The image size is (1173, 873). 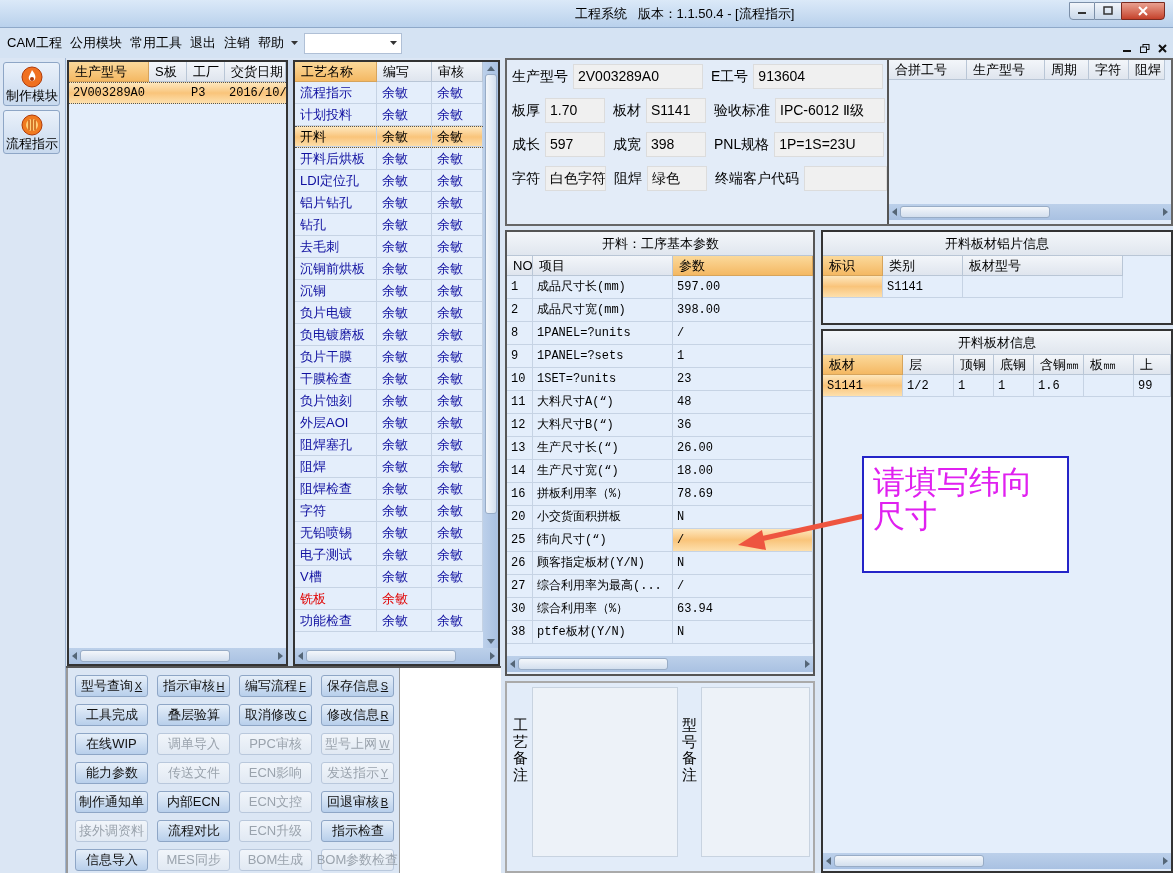 What do you see at coordinates (168, 72) in the screenshot?
I see `column-header: S板` at bounding box center [168, 72].